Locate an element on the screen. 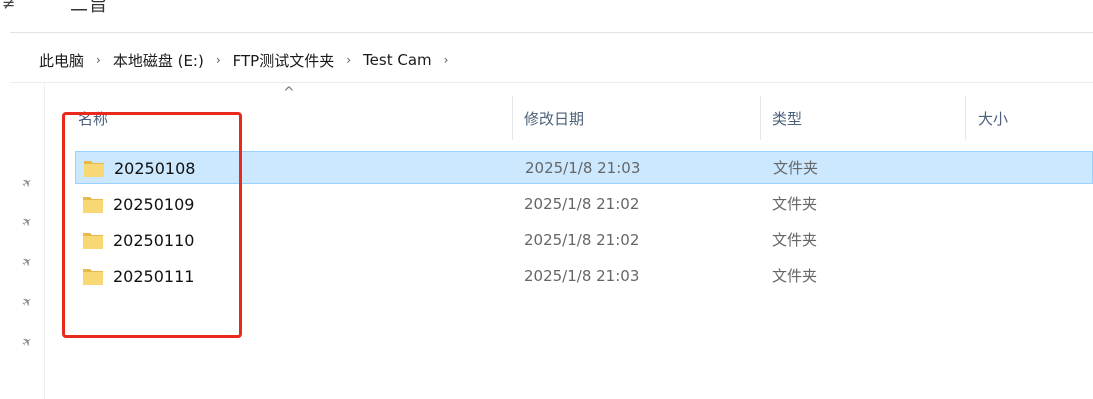  file-name: 20250110 is located at coordinates (154, 240).